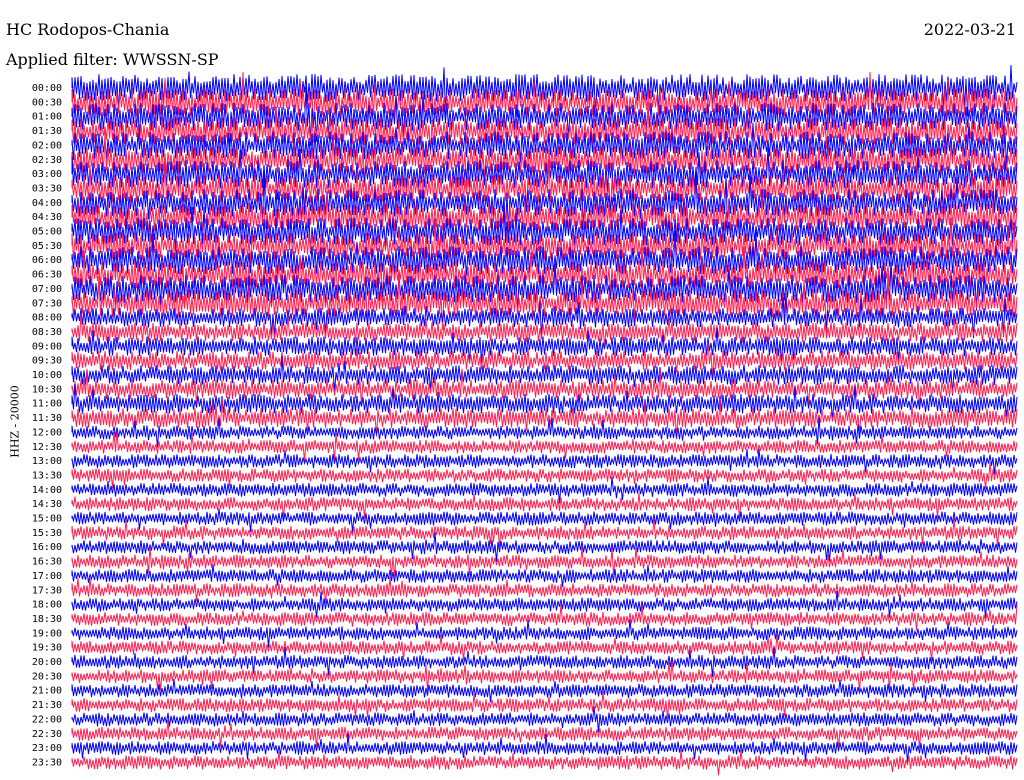  What do you see at coordinates (47, 562) in the screenshot?
I see `row-time-label: 16:30` at bounding box center [47, 562].